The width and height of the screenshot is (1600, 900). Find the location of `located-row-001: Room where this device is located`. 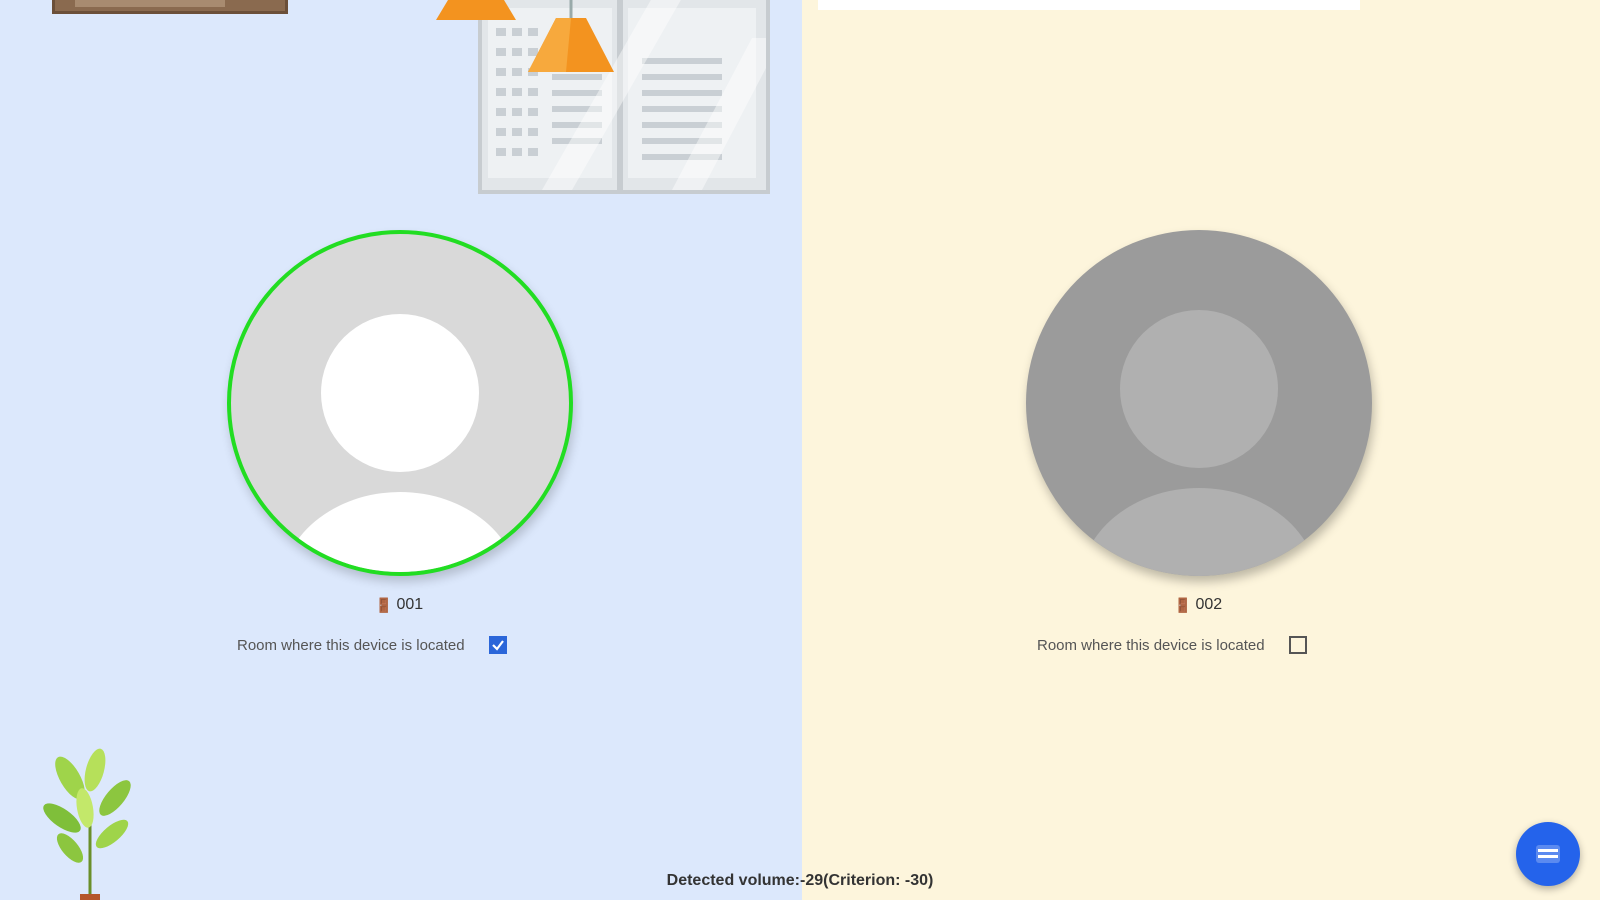

located-row-001: Room where this device is located is located at coordinates (372, 645).